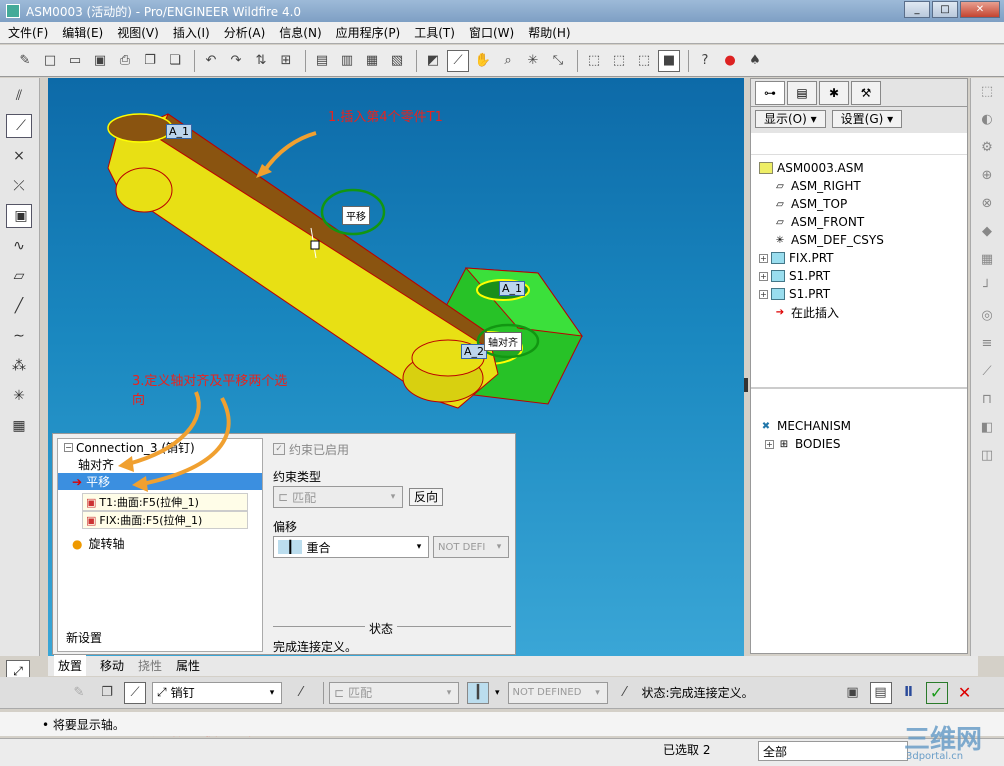 The height and width of the screenshot is (766, 1004). Describe the element at coordinates (150, 666) in the screenshot. I see `tab-flexibility: 挠性` at that location.